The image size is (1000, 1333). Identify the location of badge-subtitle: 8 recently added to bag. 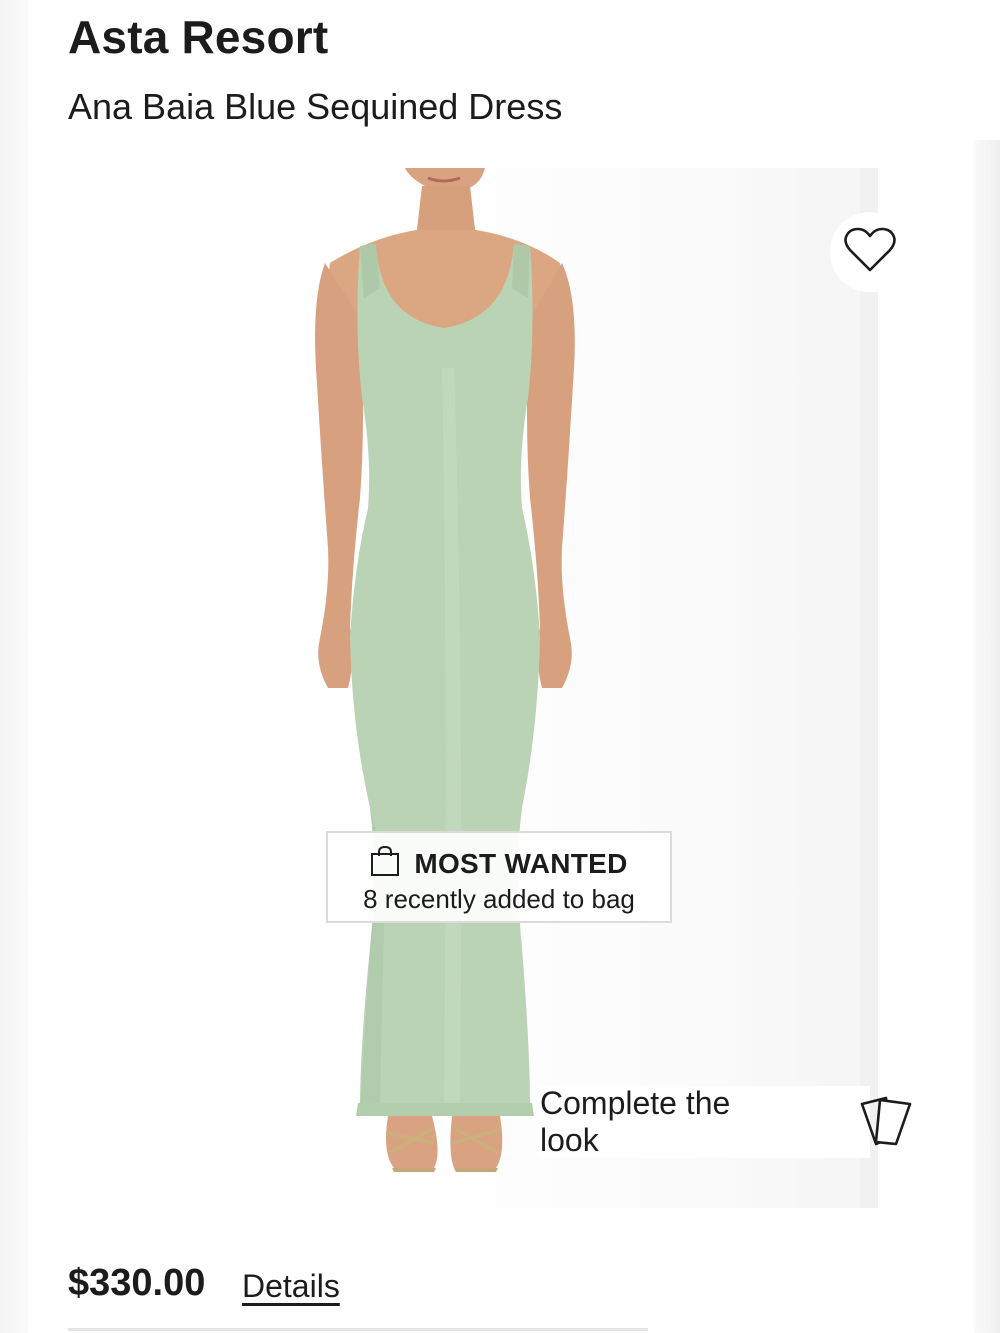
(499, 899).